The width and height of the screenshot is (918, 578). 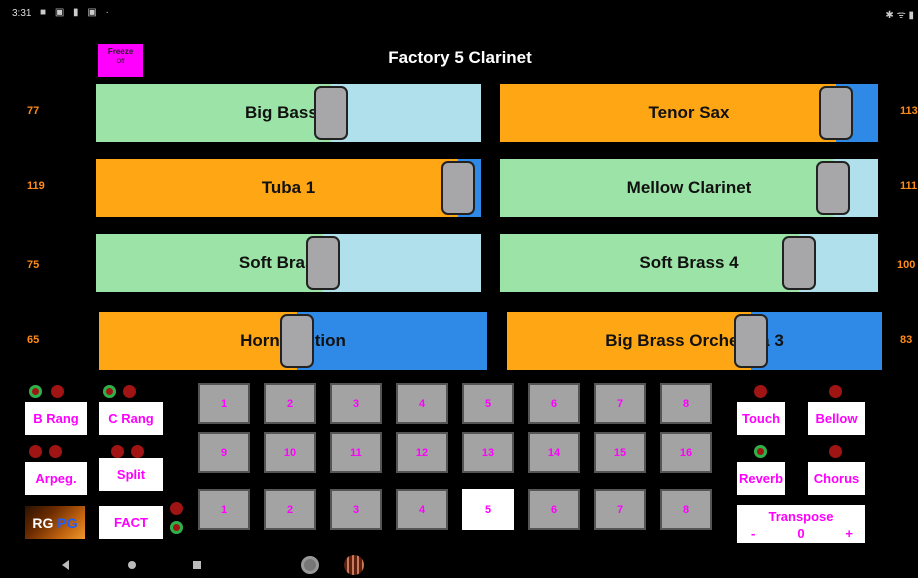 What do you see at coordinates (801, 516) in the screenshot?
I see `transpose-label: Transpose` at bounding box center [801, 516].